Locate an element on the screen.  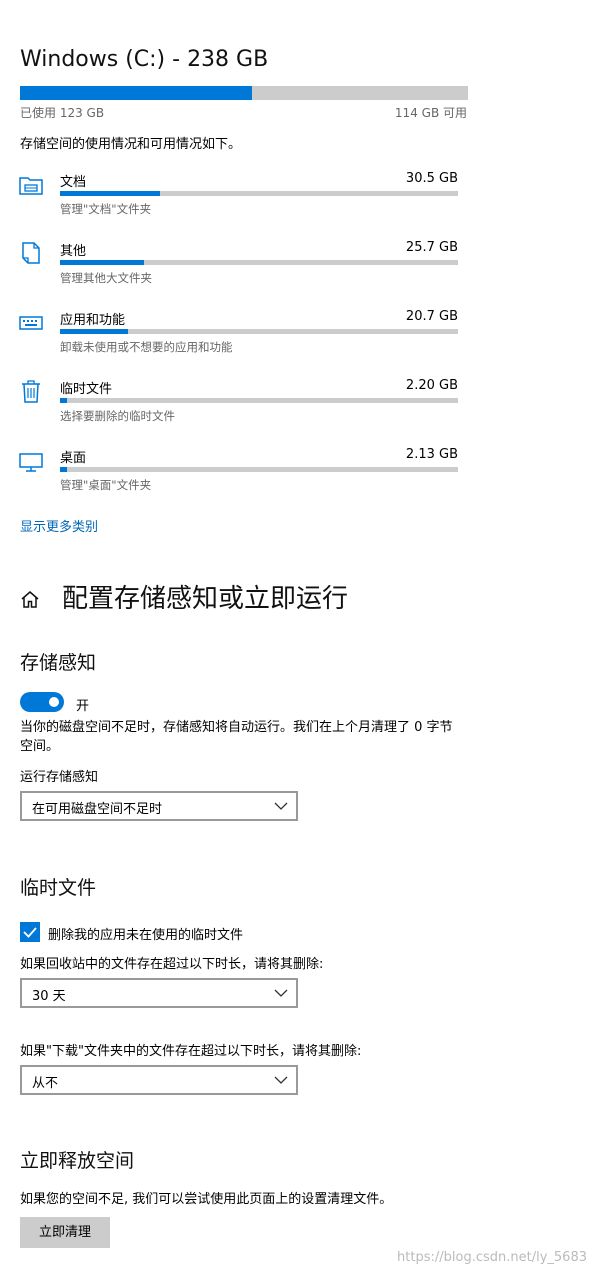
watermark: https://blog.csdn.net/ly_5683 is located at coordinates (492, 1257).